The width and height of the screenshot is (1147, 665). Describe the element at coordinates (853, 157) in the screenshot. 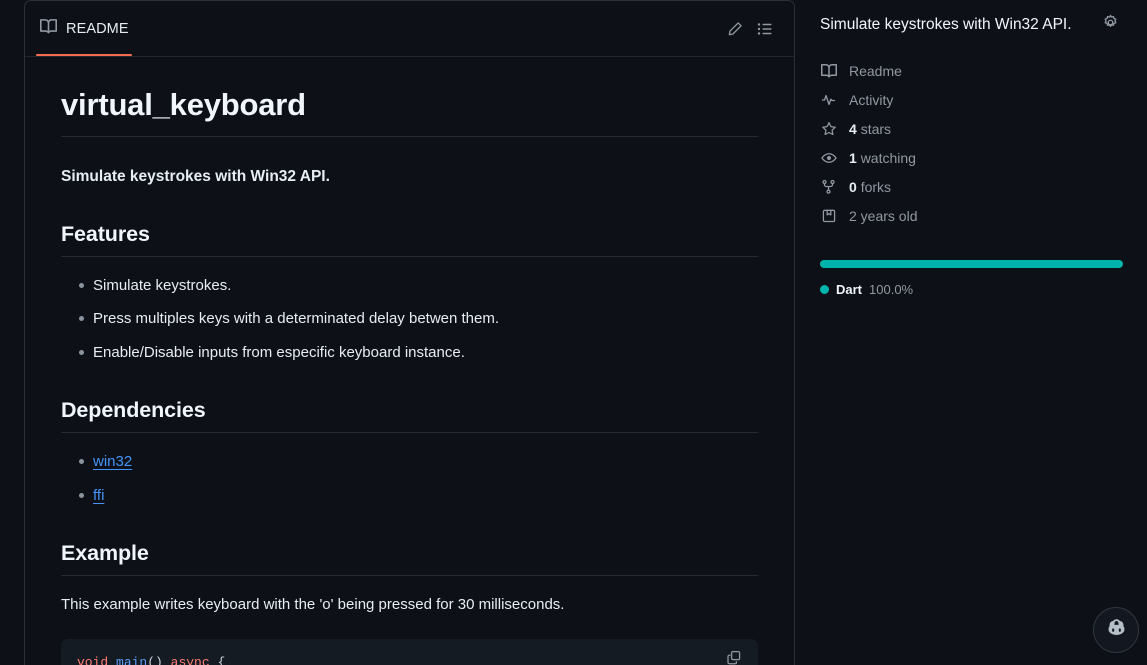

I see `watching-count: 1` at that location.